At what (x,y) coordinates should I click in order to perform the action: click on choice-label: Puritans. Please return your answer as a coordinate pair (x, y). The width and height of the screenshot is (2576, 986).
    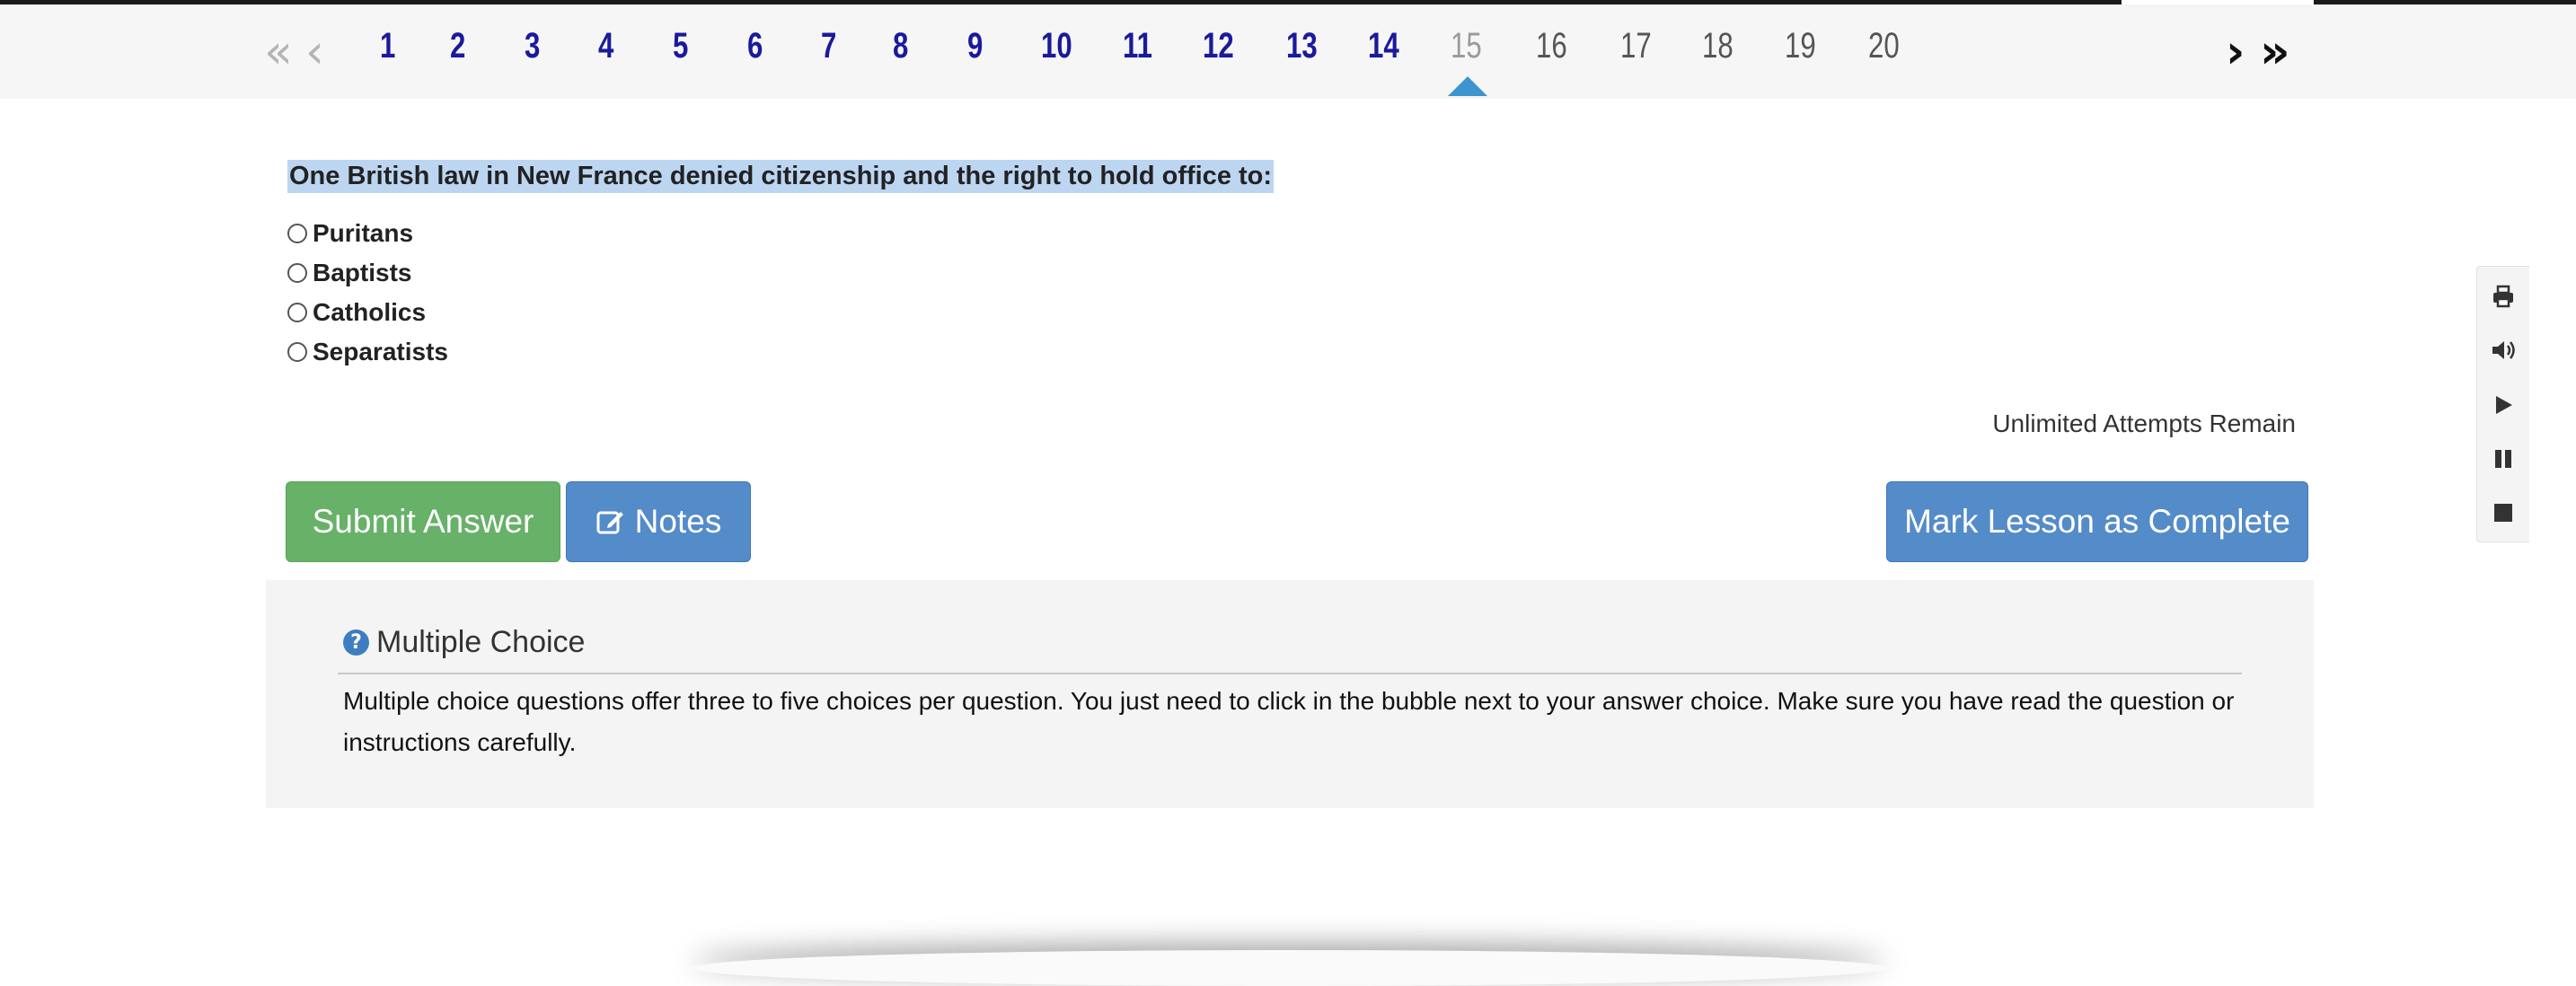
    Looking at the image, I should click on (363, 233).